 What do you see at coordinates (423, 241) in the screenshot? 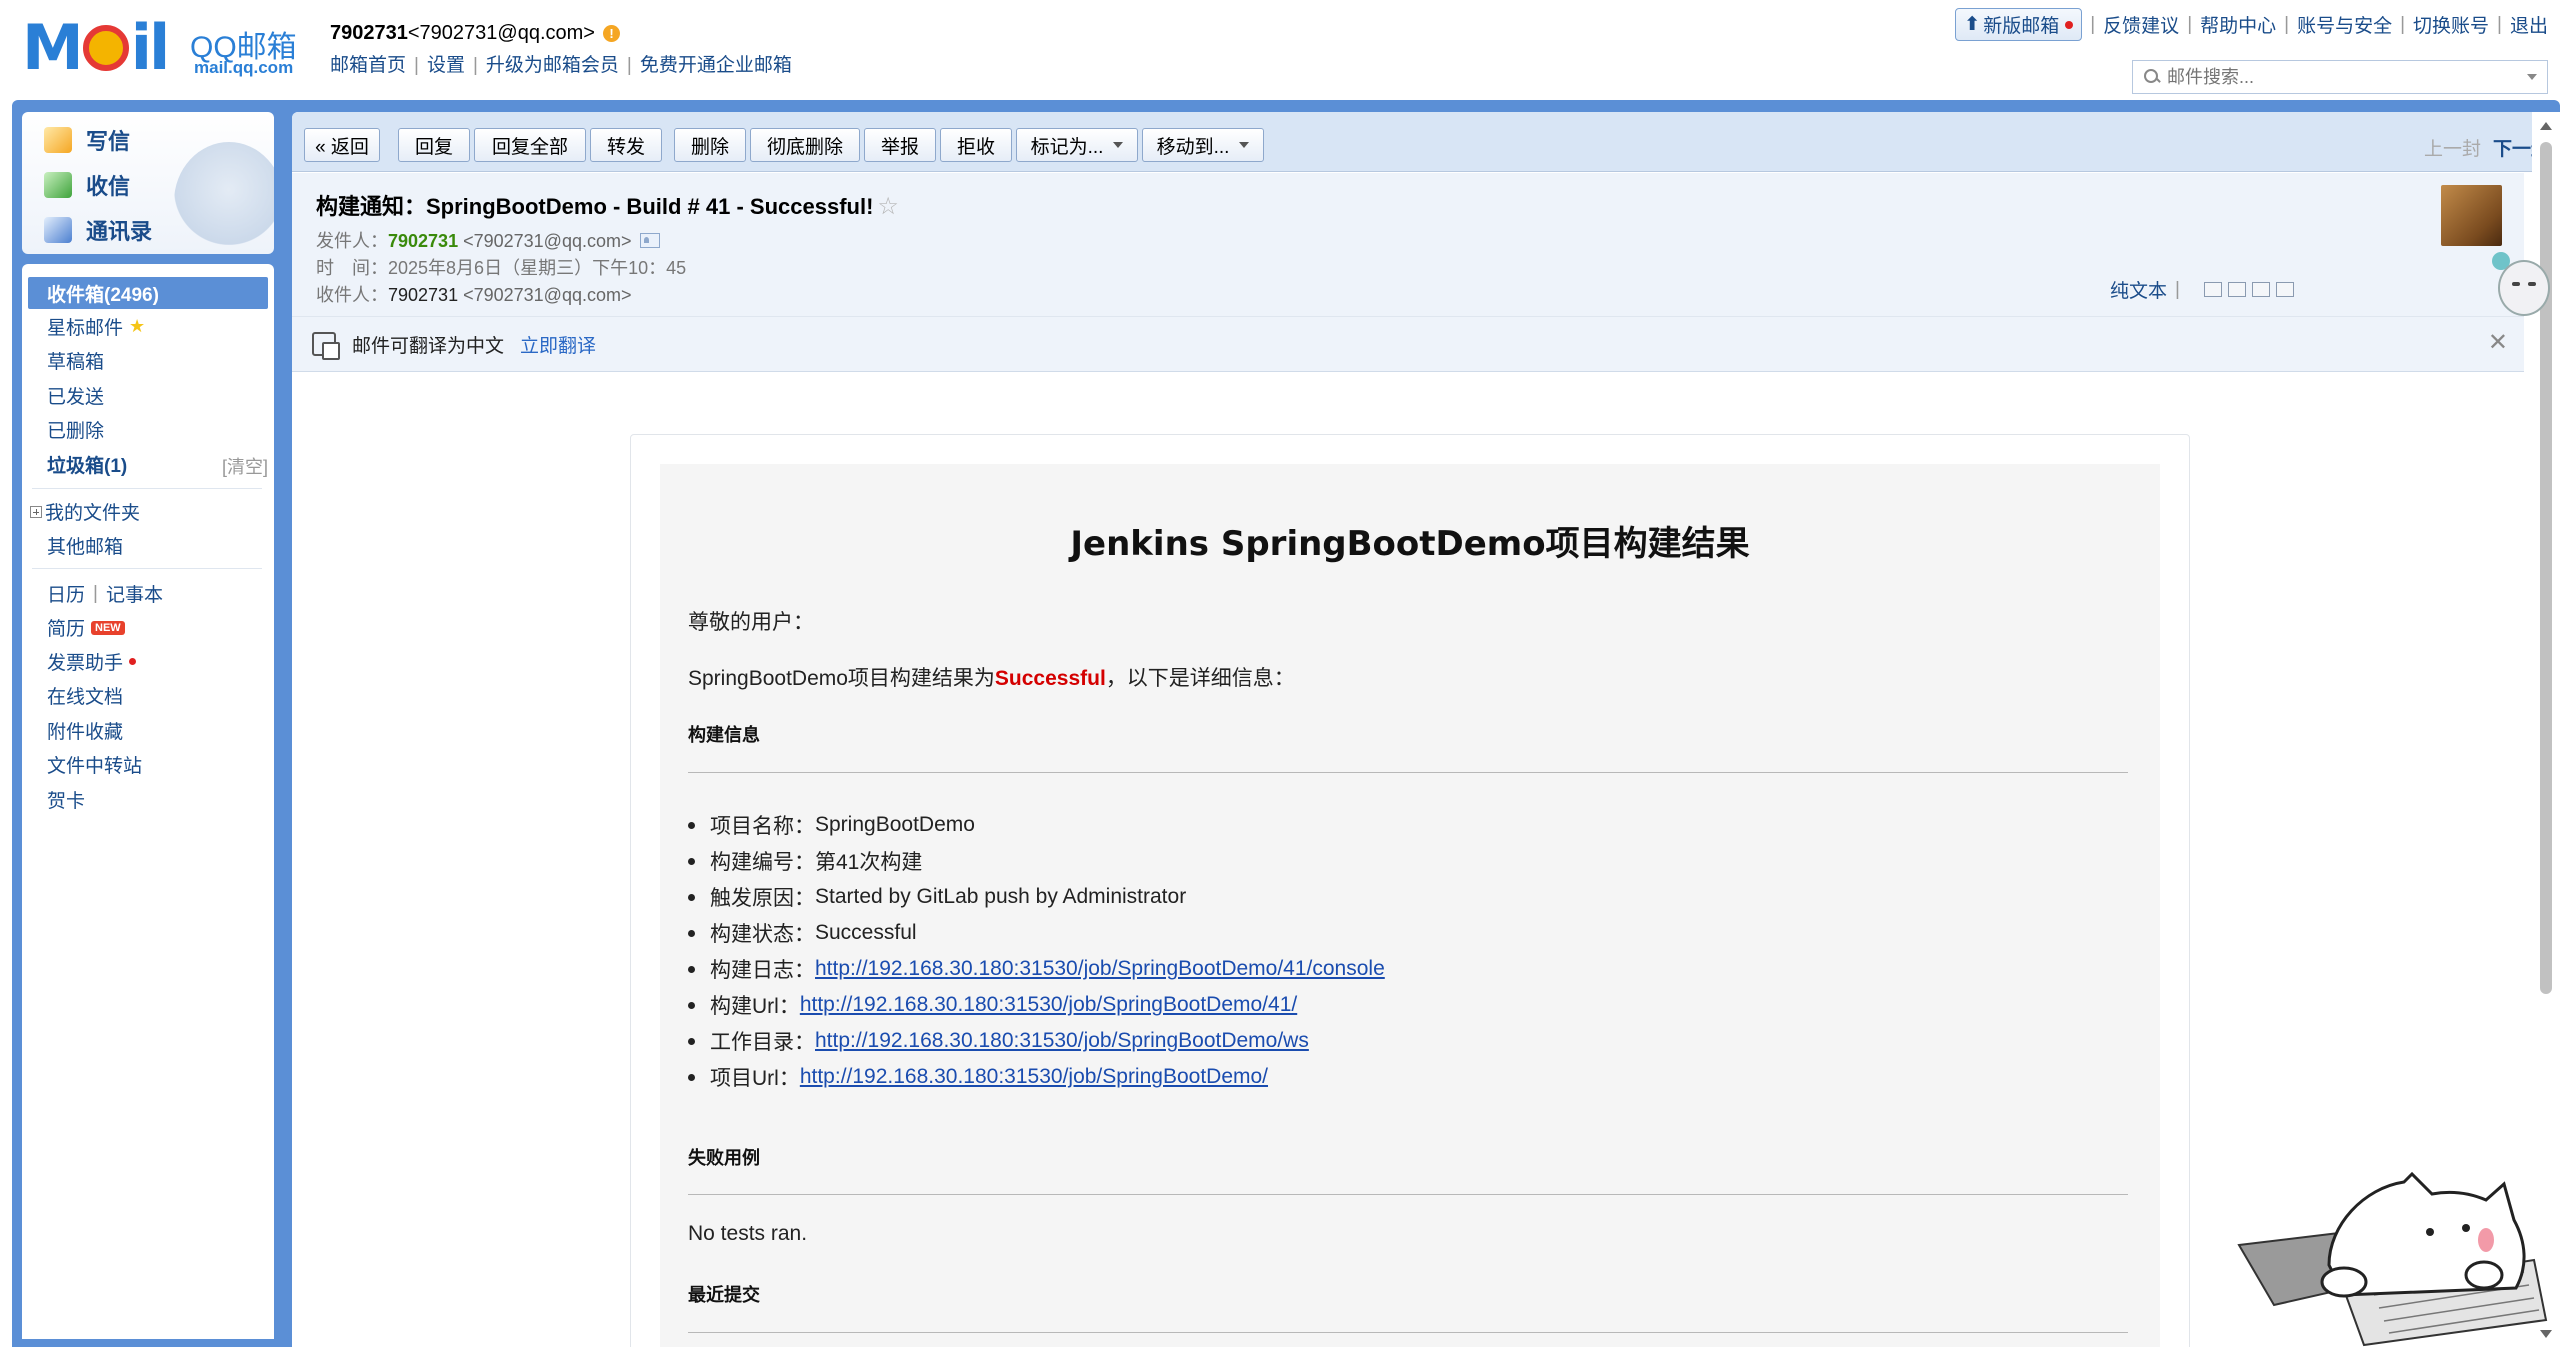
I see `sender-name: 7902731` at bounding box center [423, 241].